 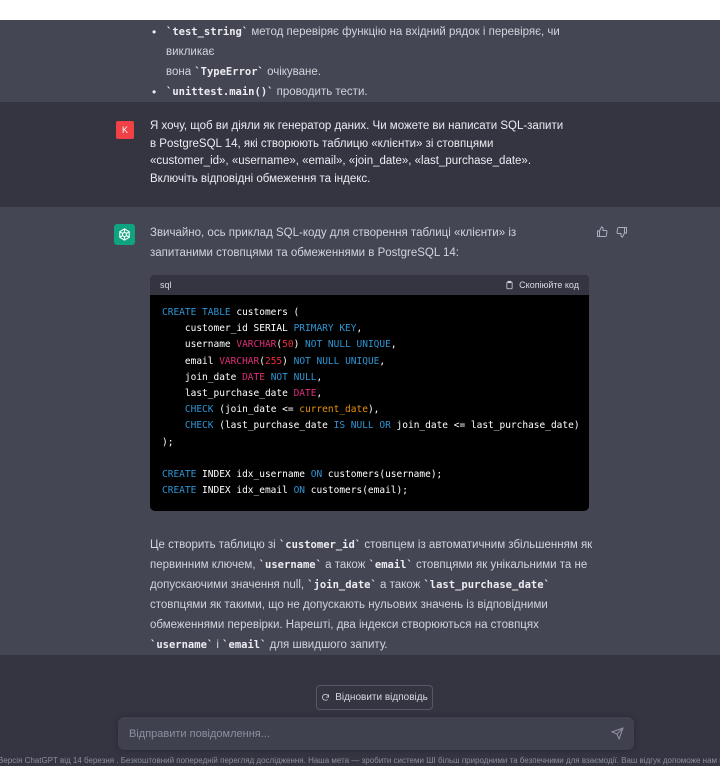 I want to click on inline-code: `unittest.main()`, so click(x=220, y=92).